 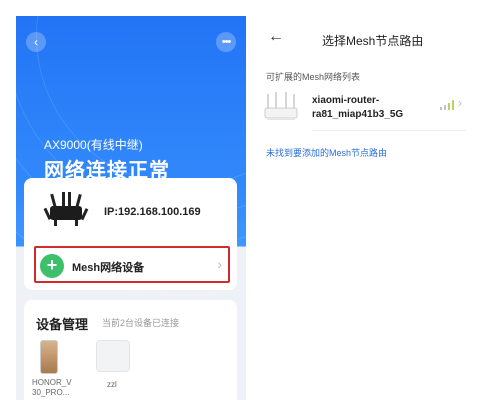 I want to click on mesh-network-devices-button: + Mesh网络设备 ›, so click(x=132, y=264).